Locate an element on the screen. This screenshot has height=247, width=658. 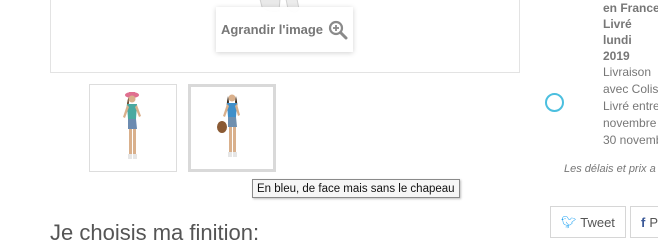
delivery-option-line: Livraison is located at coordinates (627, 72).